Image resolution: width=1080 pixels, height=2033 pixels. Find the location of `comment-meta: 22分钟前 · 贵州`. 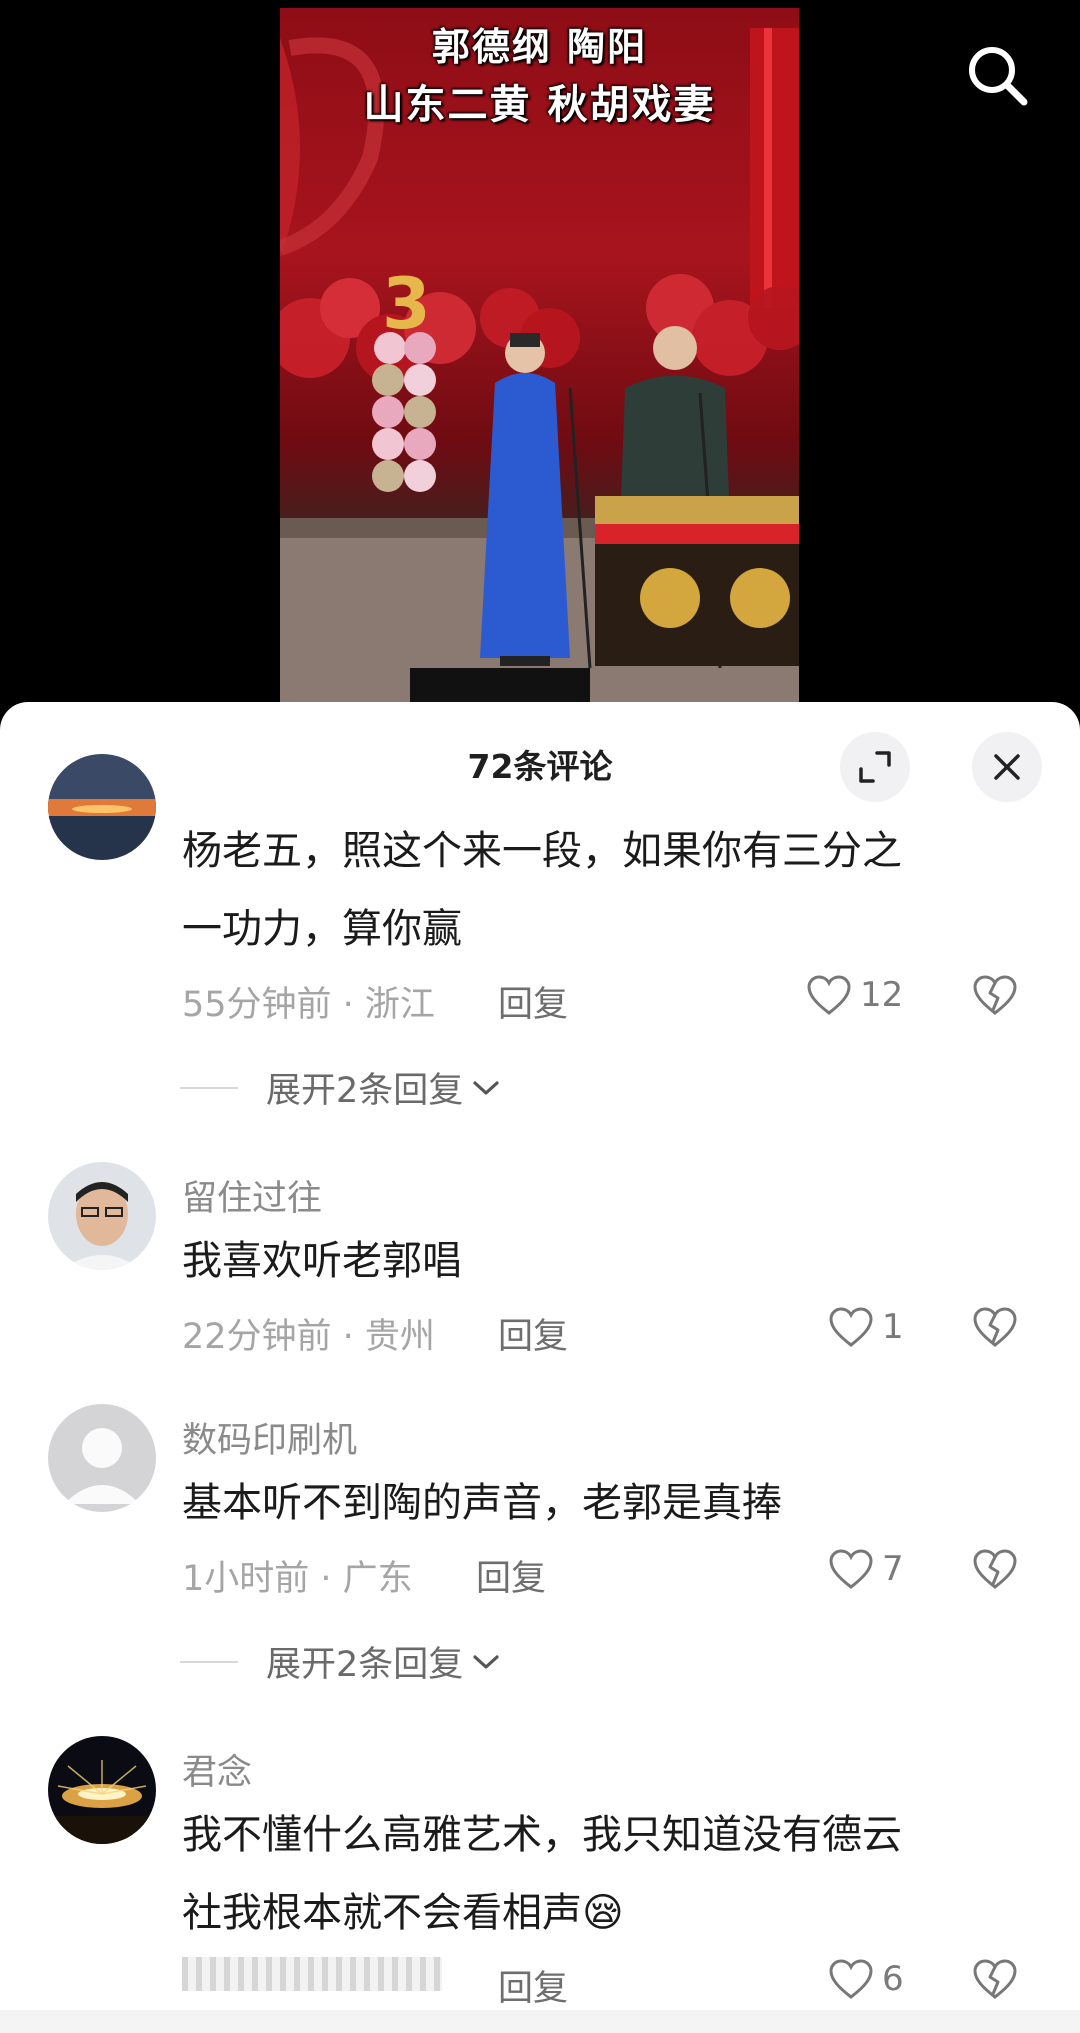

comment-meta: 22分钟前 · 贵州 is located at coordinates (308, 1337).